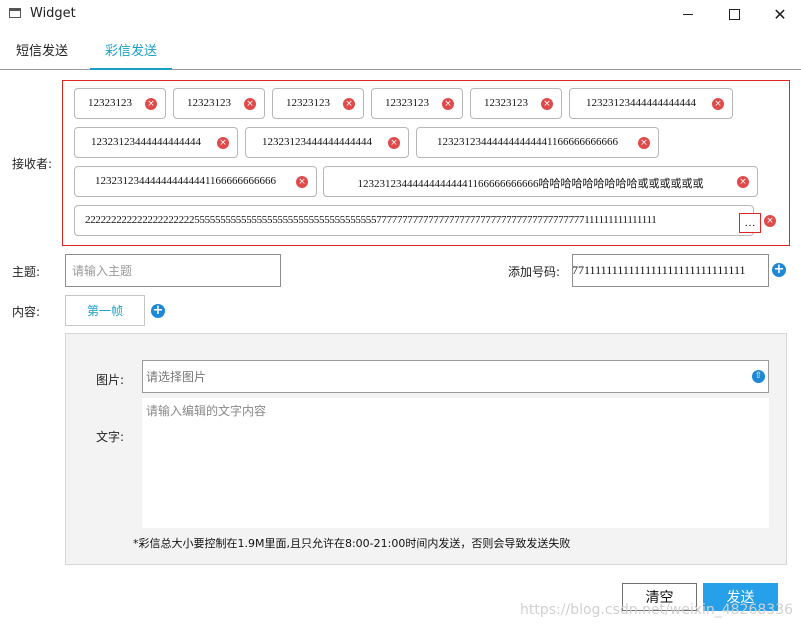  I want to click on frame-tab-first: 第一帧, so click(105, 310).